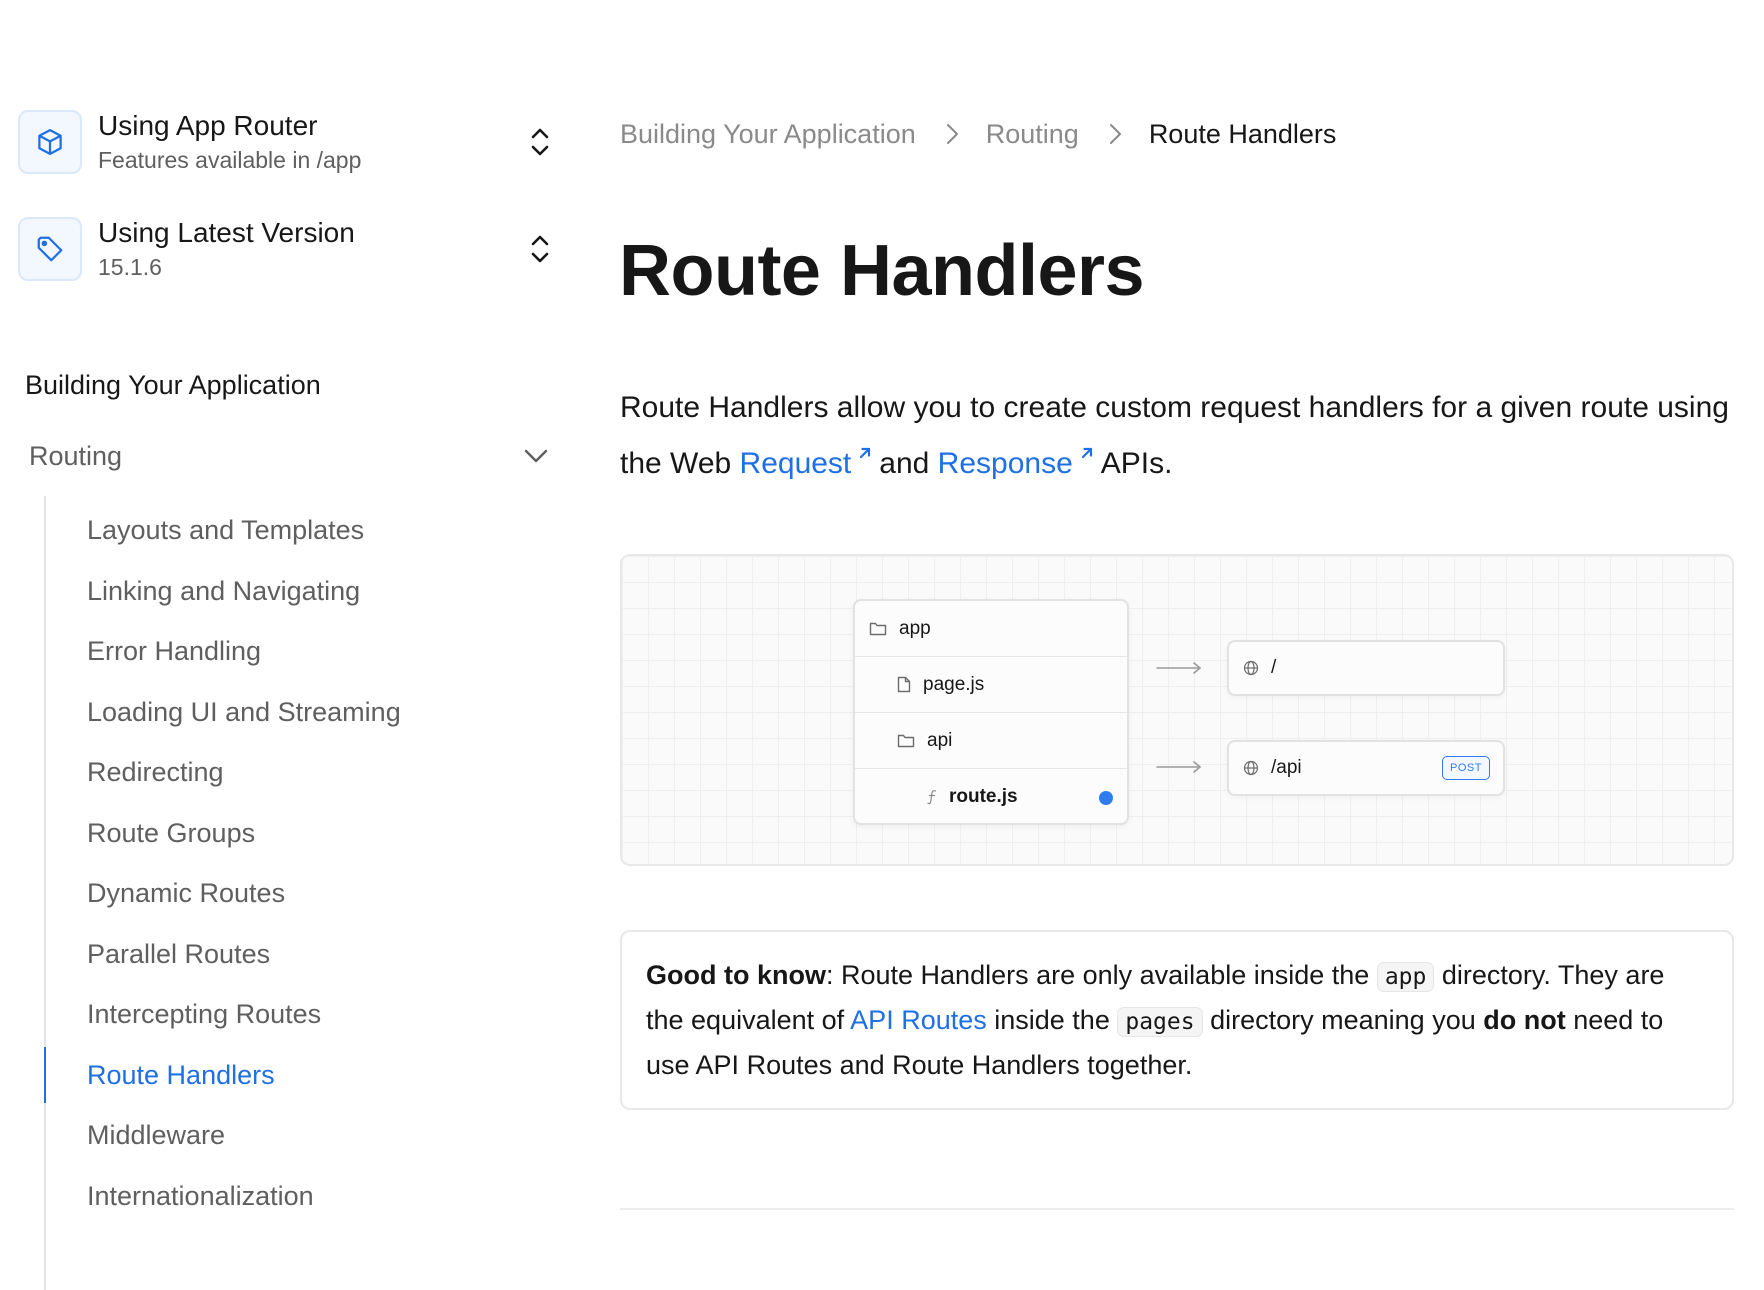  I want to click on file-tree-row: page.js, so click(991, 685).